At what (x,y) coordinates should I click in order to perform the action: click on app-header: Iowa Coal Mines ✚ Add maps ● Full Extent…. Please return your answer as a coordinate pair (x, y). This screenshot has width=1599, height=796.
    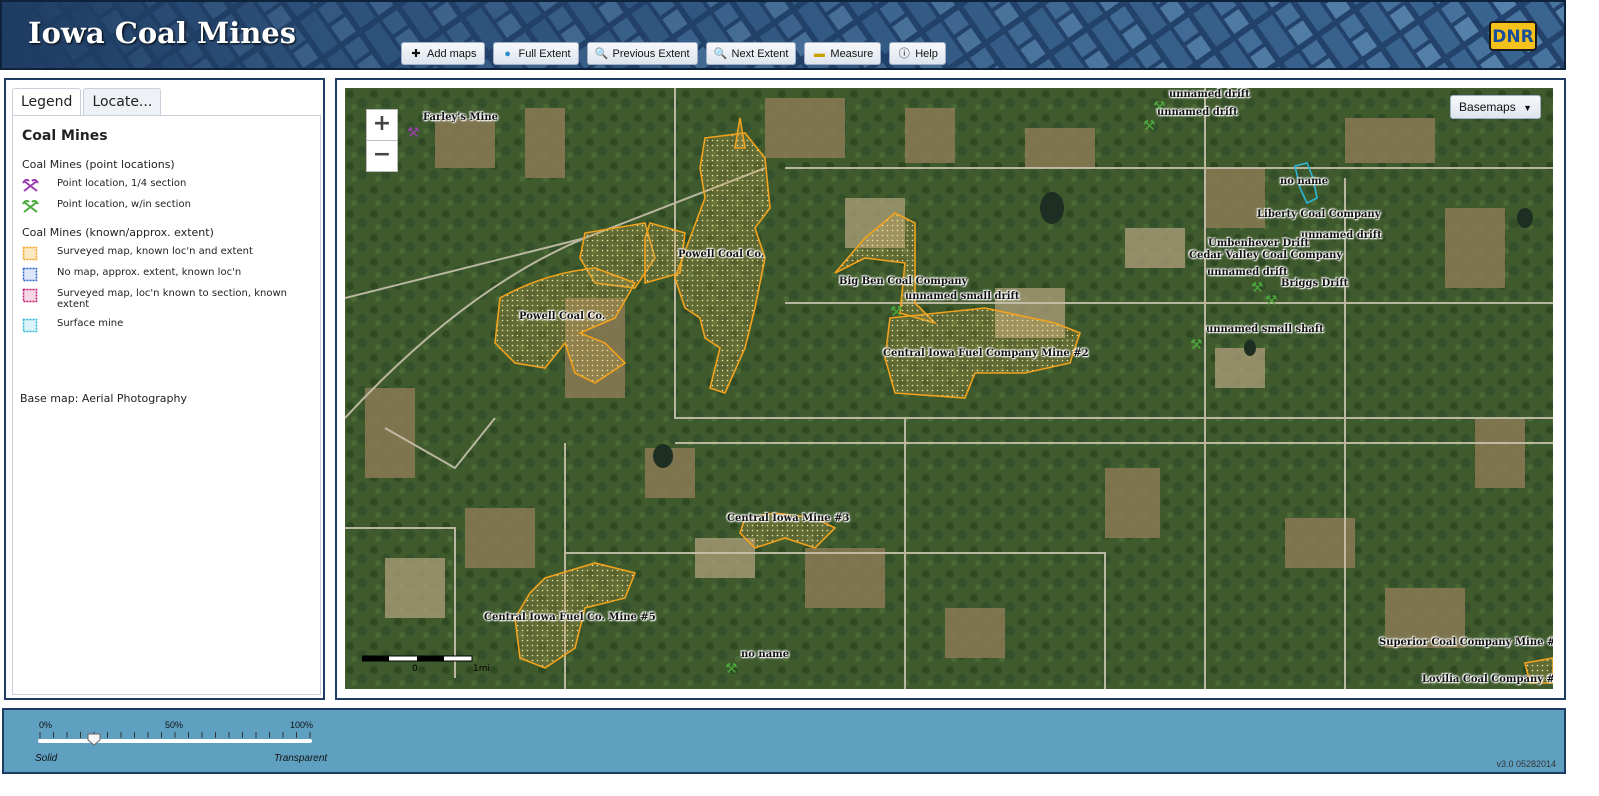
    Looking at the image, I should click on (783, 35).